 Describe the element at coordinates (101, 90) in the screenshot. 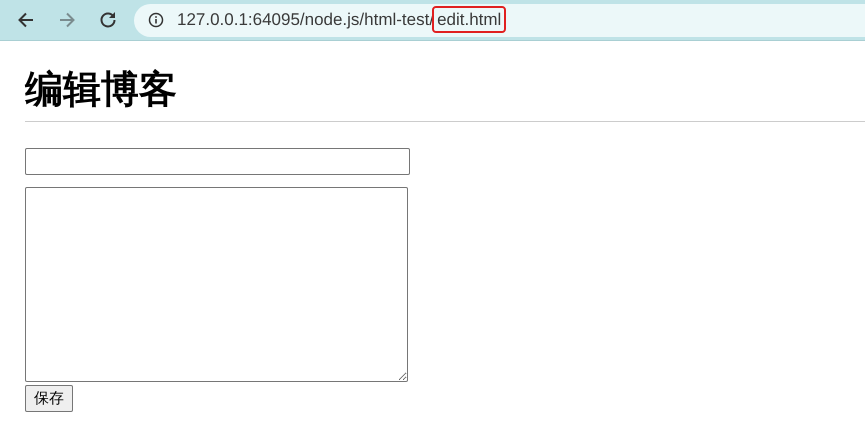

I see `page-heading: 编辑博客` at that location.